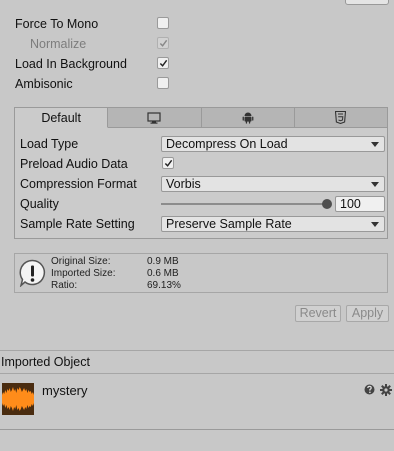 The height and width of the screenshot is (451, 394). I want to click on quality-input: 100, so click(360, 204).